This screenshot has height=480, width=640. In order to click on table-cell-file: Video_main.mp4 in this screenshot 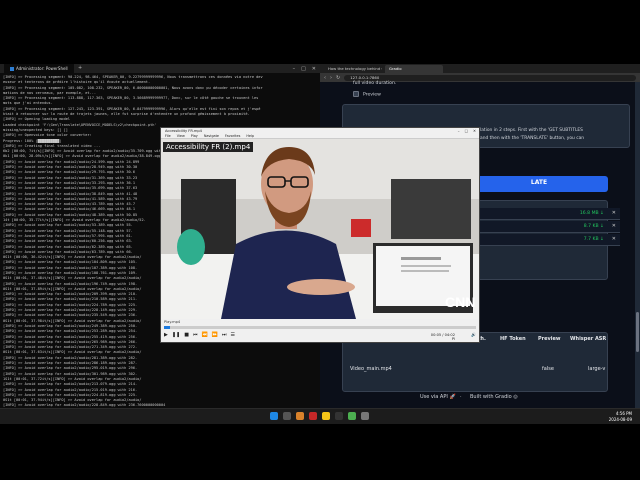, I will do `click(371, 369)`.